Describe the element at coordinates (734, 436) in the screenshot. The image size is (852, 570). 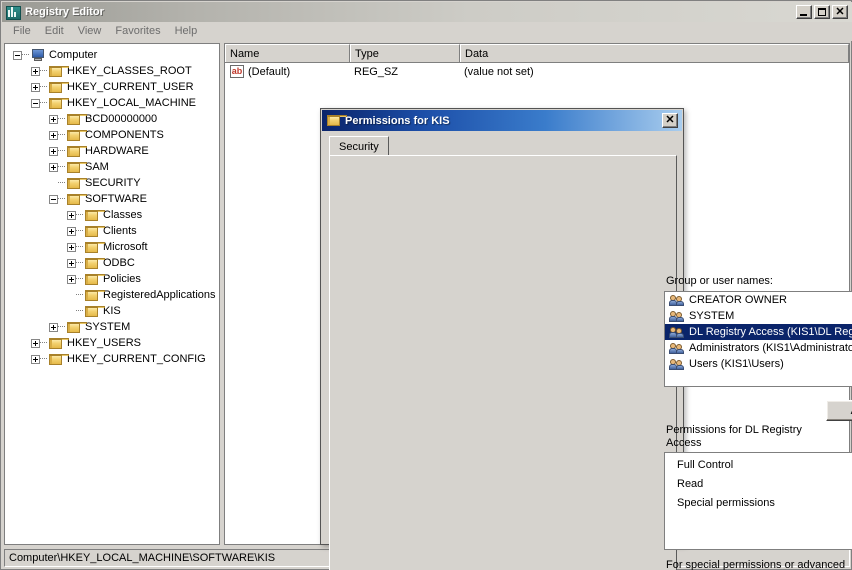
I see `permissions-for-label: Permissions for DL Registry Access` at that location.